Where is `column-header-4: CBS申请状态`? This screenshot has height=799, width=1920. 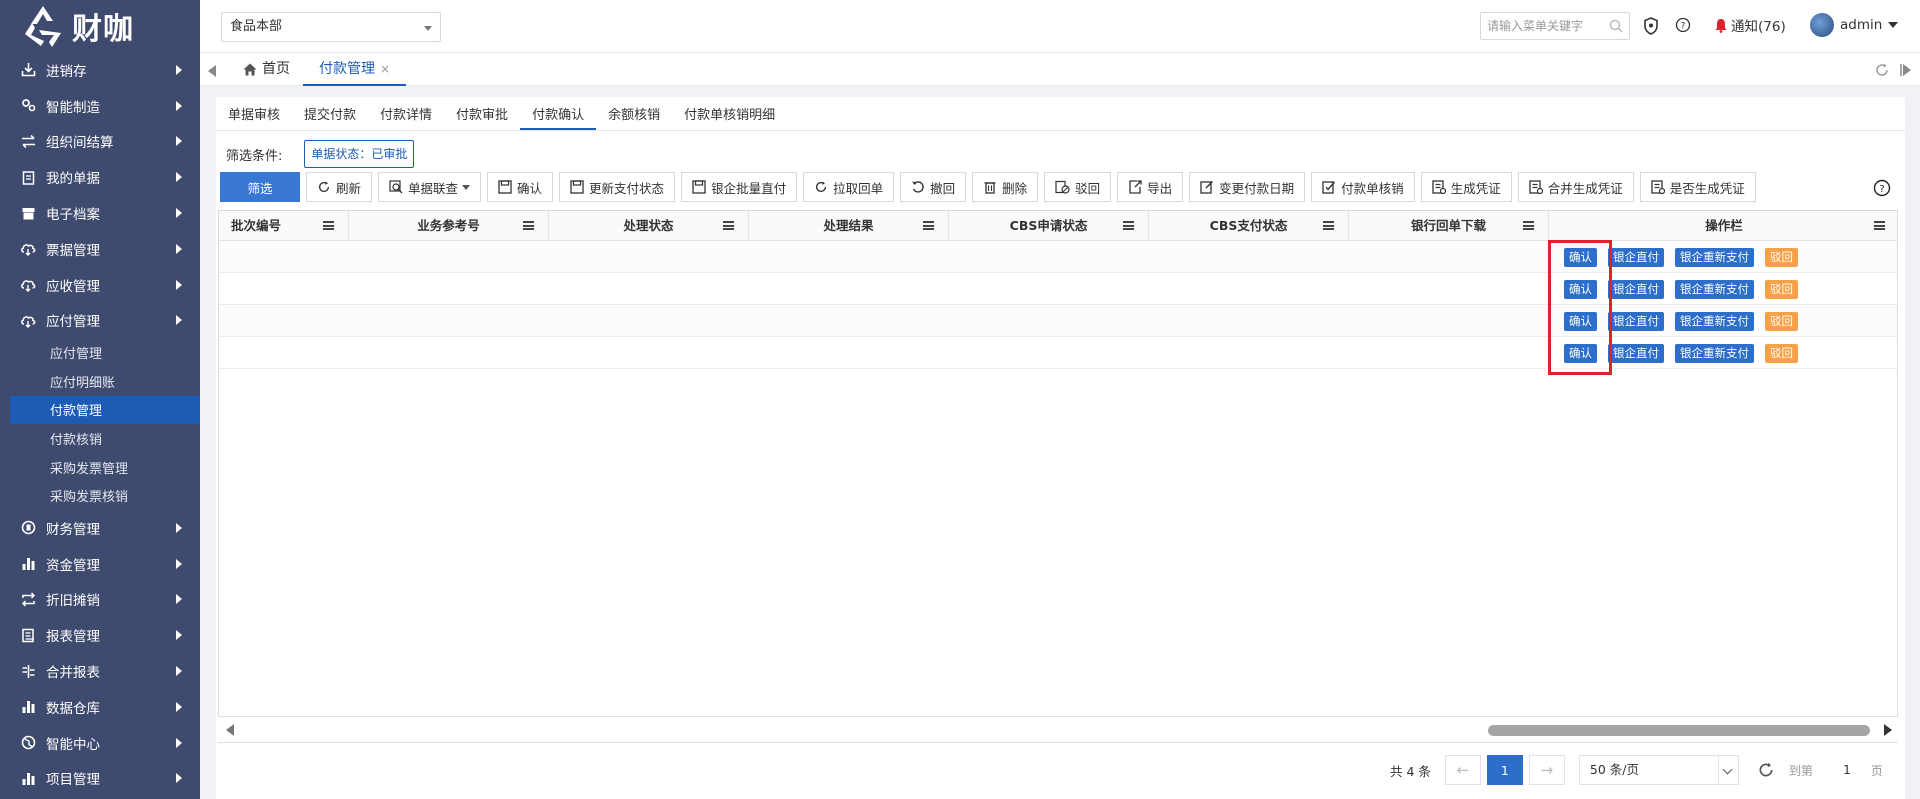 column-header-4: CBS申请状态 is located at coordinates (1049, 226).